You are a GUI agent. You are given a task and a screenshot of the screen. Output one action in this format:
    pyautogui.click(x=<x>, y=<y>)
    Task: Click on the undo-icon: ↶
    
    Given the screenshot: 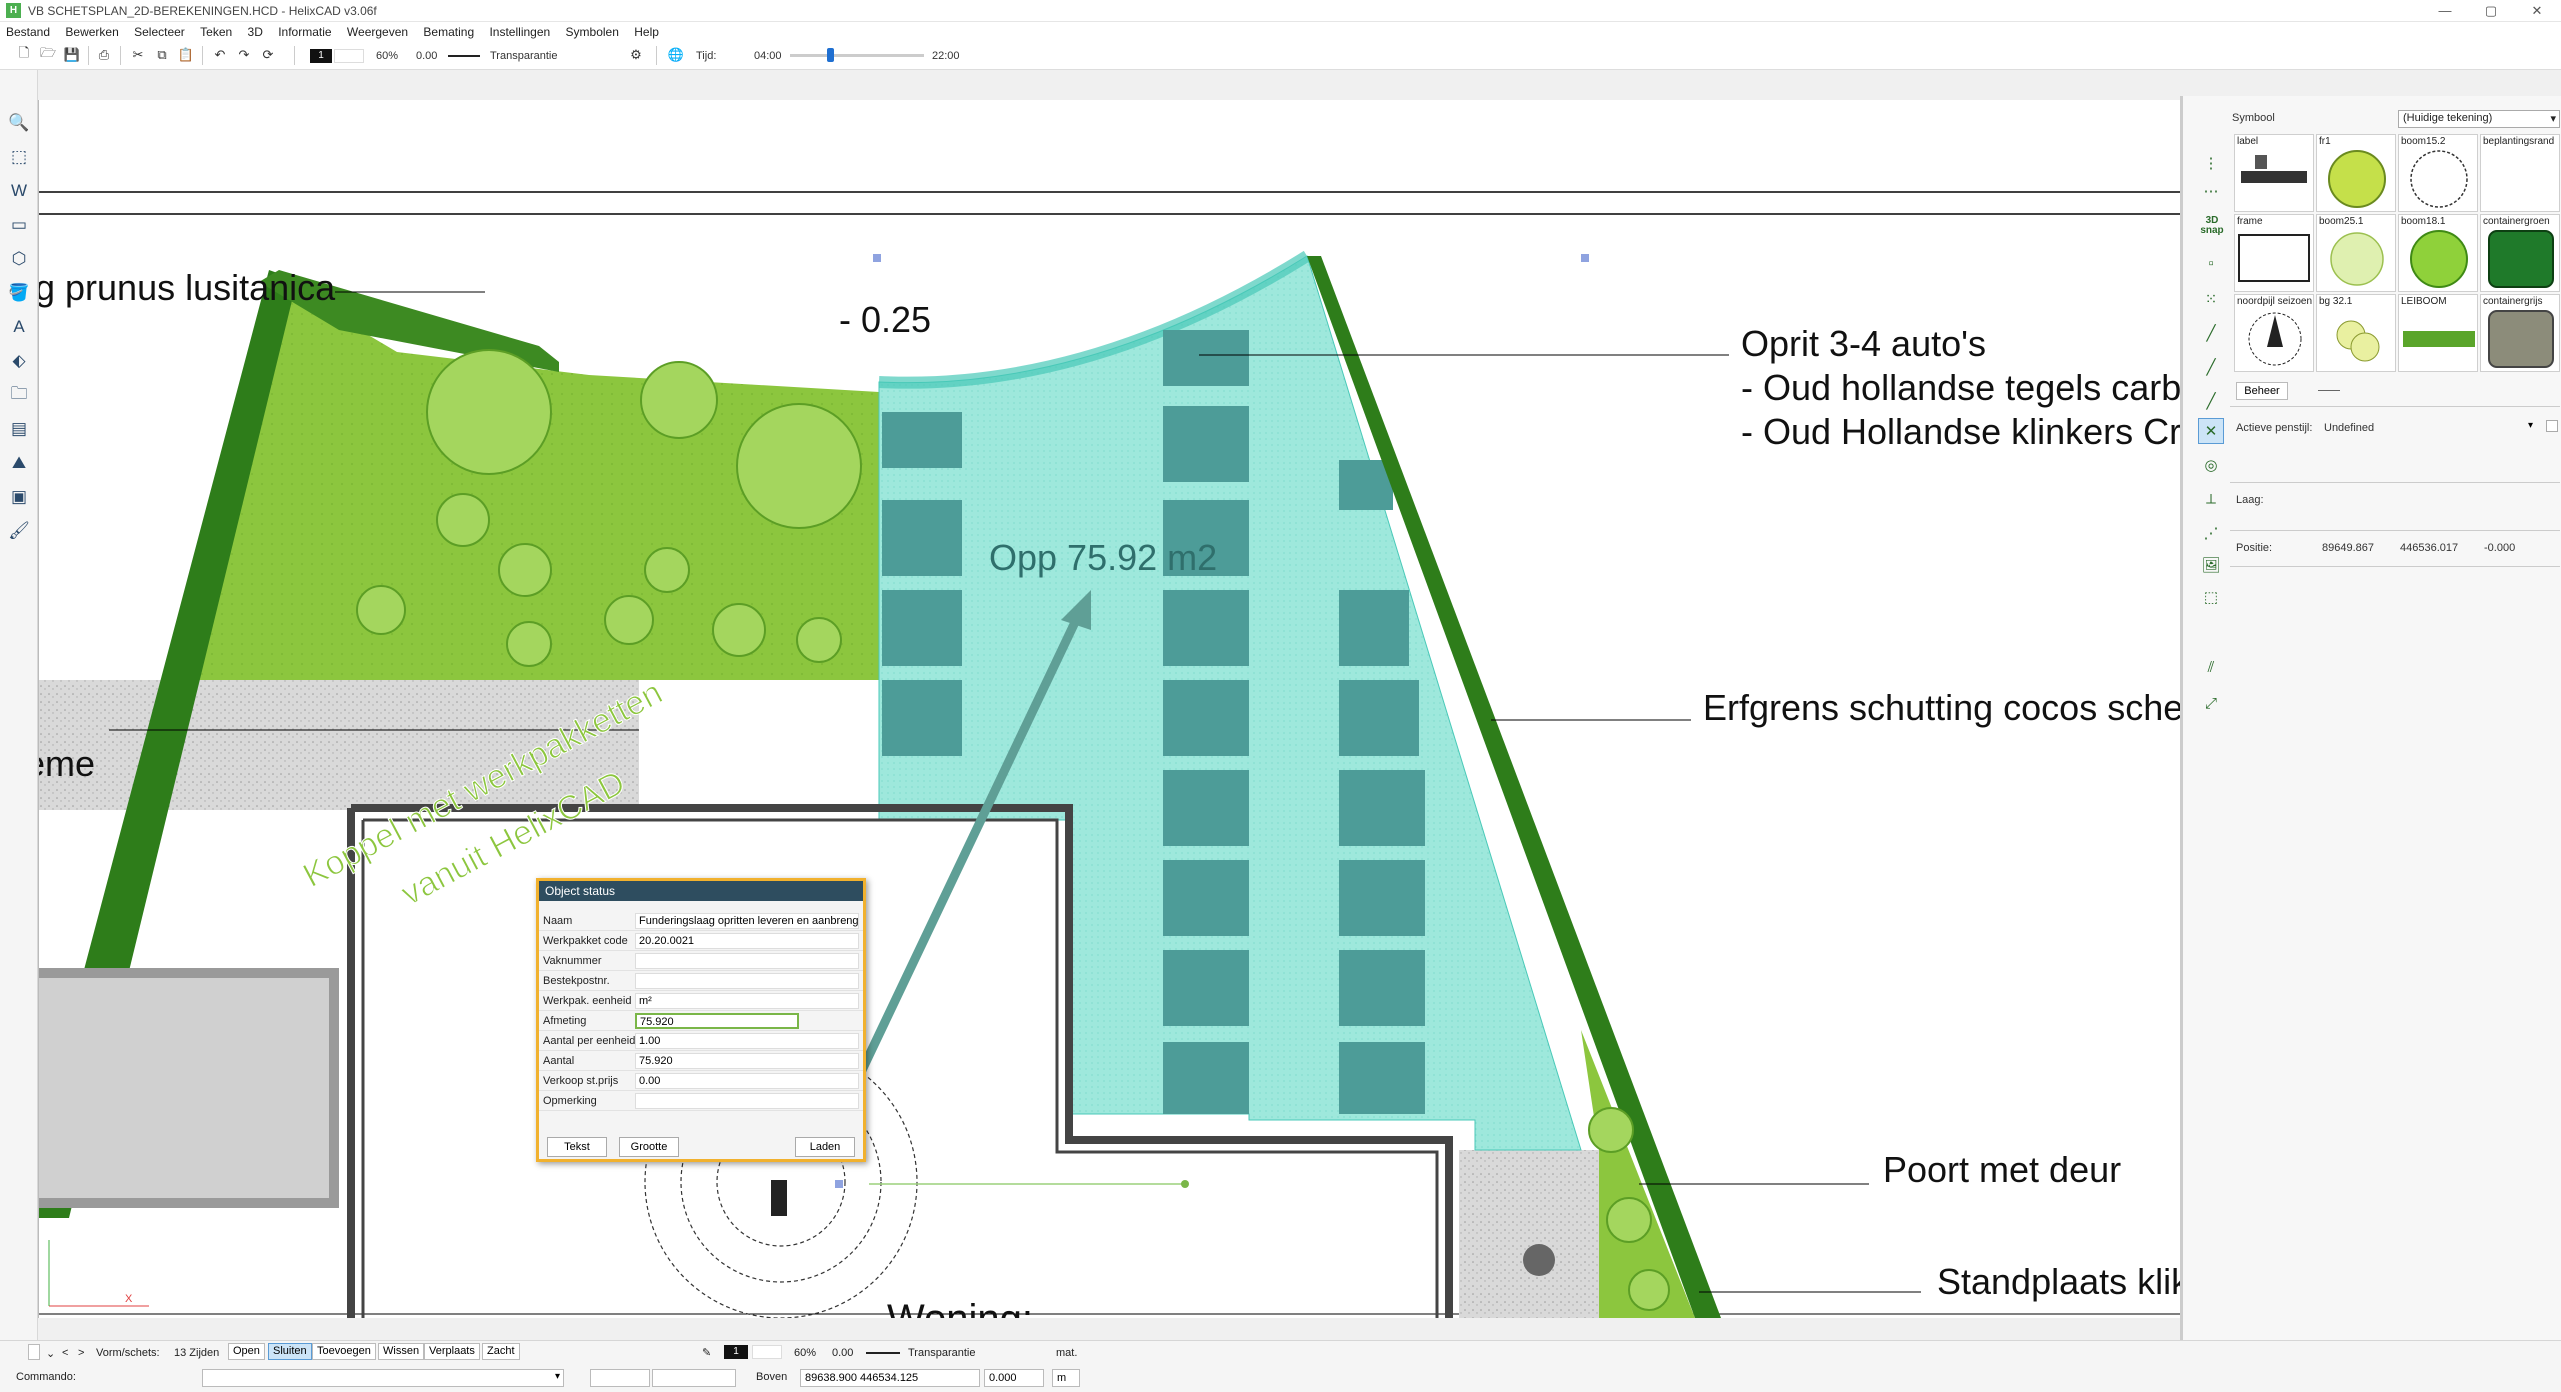 What is the action you would take?
    pyautogui.click(x=220, y=55)
    